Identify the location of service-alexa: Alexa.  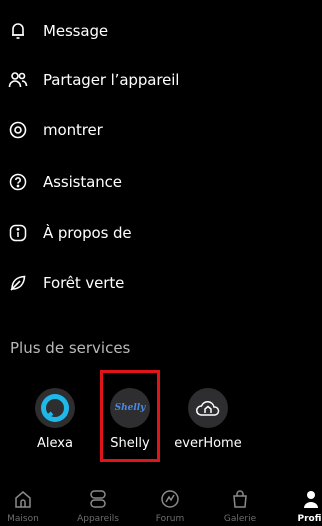
(55, 424).